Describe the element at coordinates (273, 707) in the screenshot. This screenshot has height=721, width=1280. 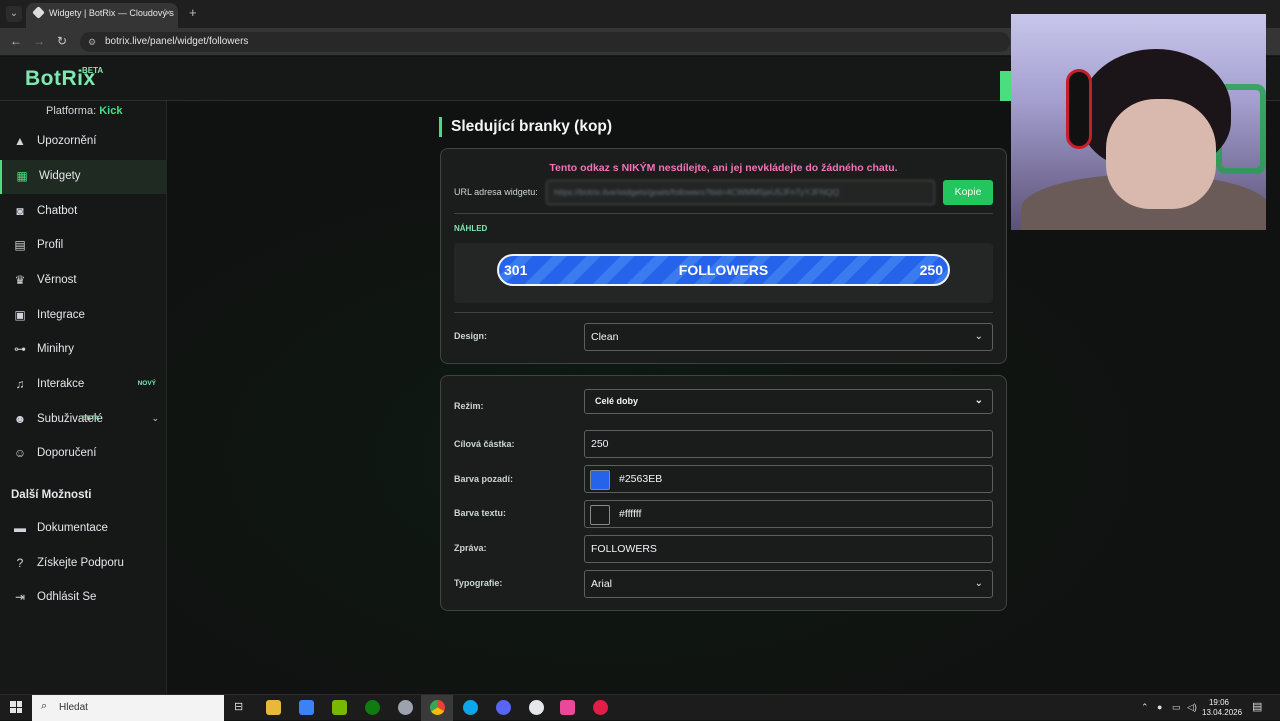
I see `file-explorer-icon` at that location.